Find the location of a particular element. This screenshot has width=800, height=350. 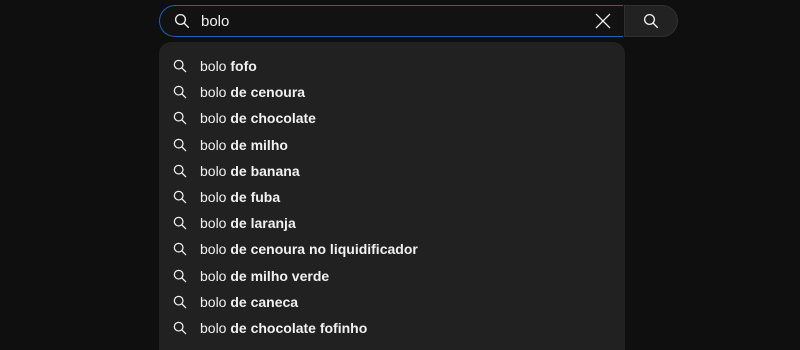

search-suggestion-item: bolo de laranja is located at coordinates (392, 223).